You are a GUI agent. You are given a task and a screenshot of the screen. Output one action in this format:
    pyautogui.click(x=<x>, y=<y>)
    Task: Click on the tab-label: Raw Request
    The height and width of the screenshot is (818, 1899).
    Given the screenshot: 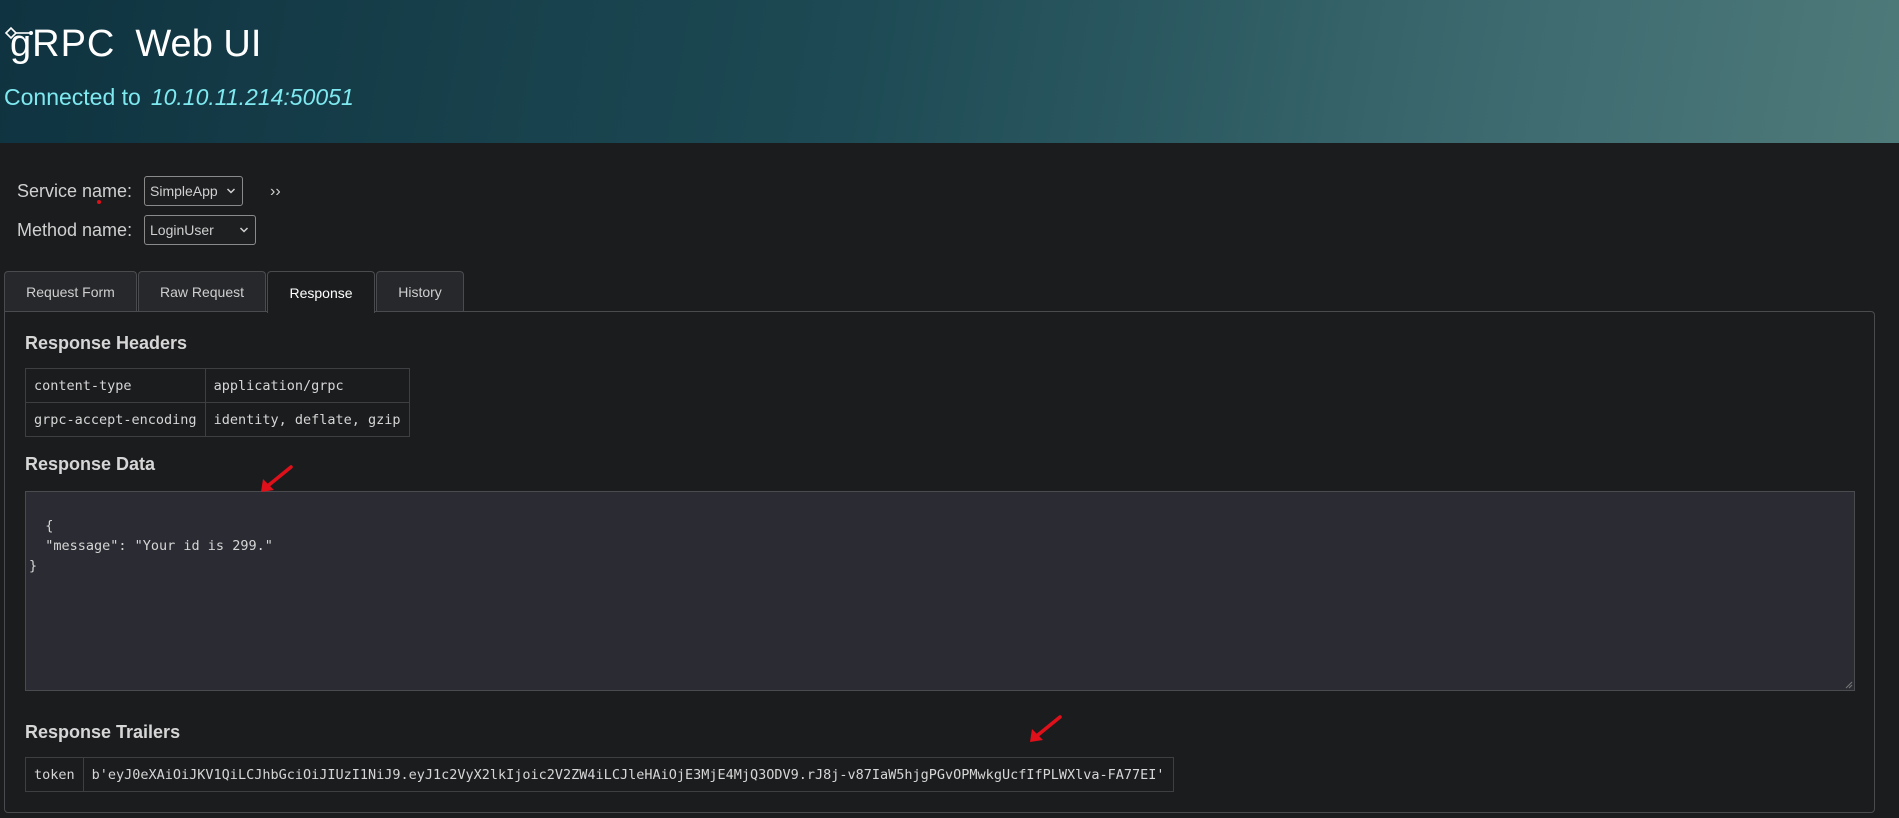 What is the action you would take?
    pyautogui.click(x=202, y=292)
    